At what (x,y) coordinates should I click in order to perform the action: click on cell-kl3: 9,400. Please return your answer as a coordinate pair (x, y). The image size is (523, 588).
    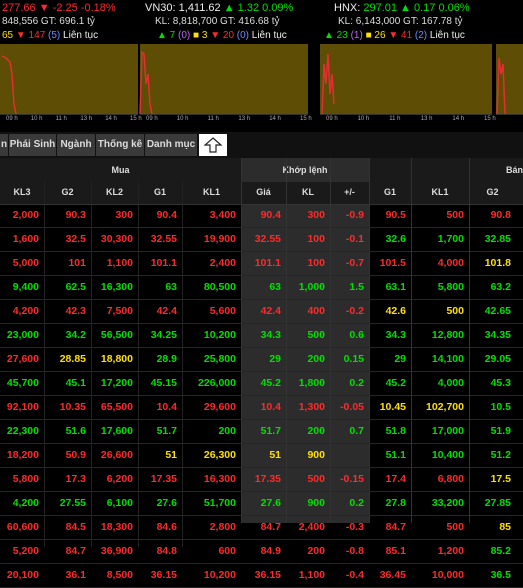
    Looking at the image, I should click on (19, 287).